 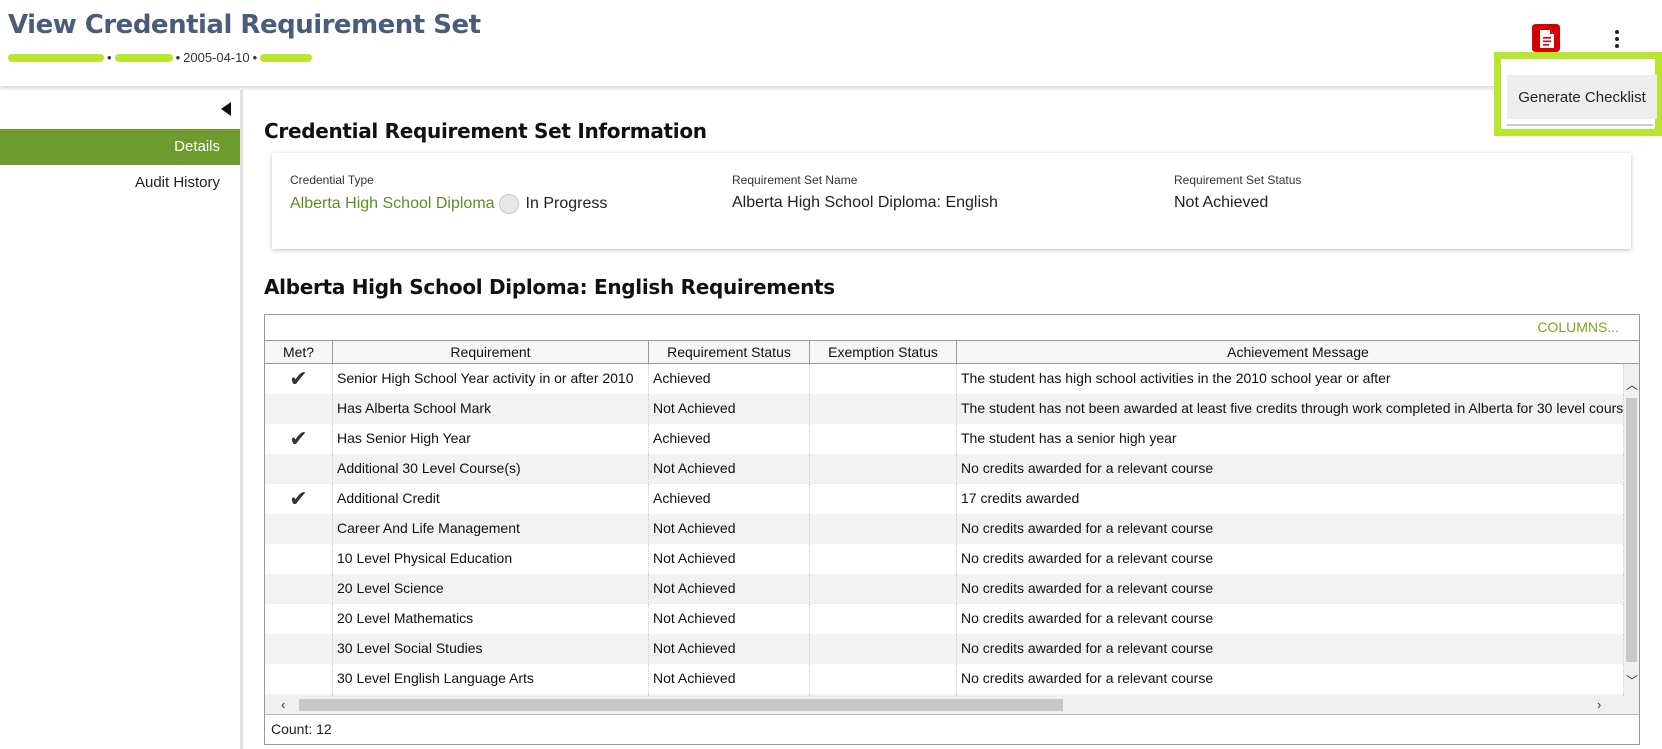 I want to click on collapse-left-icon, so click(x=226, y=109).